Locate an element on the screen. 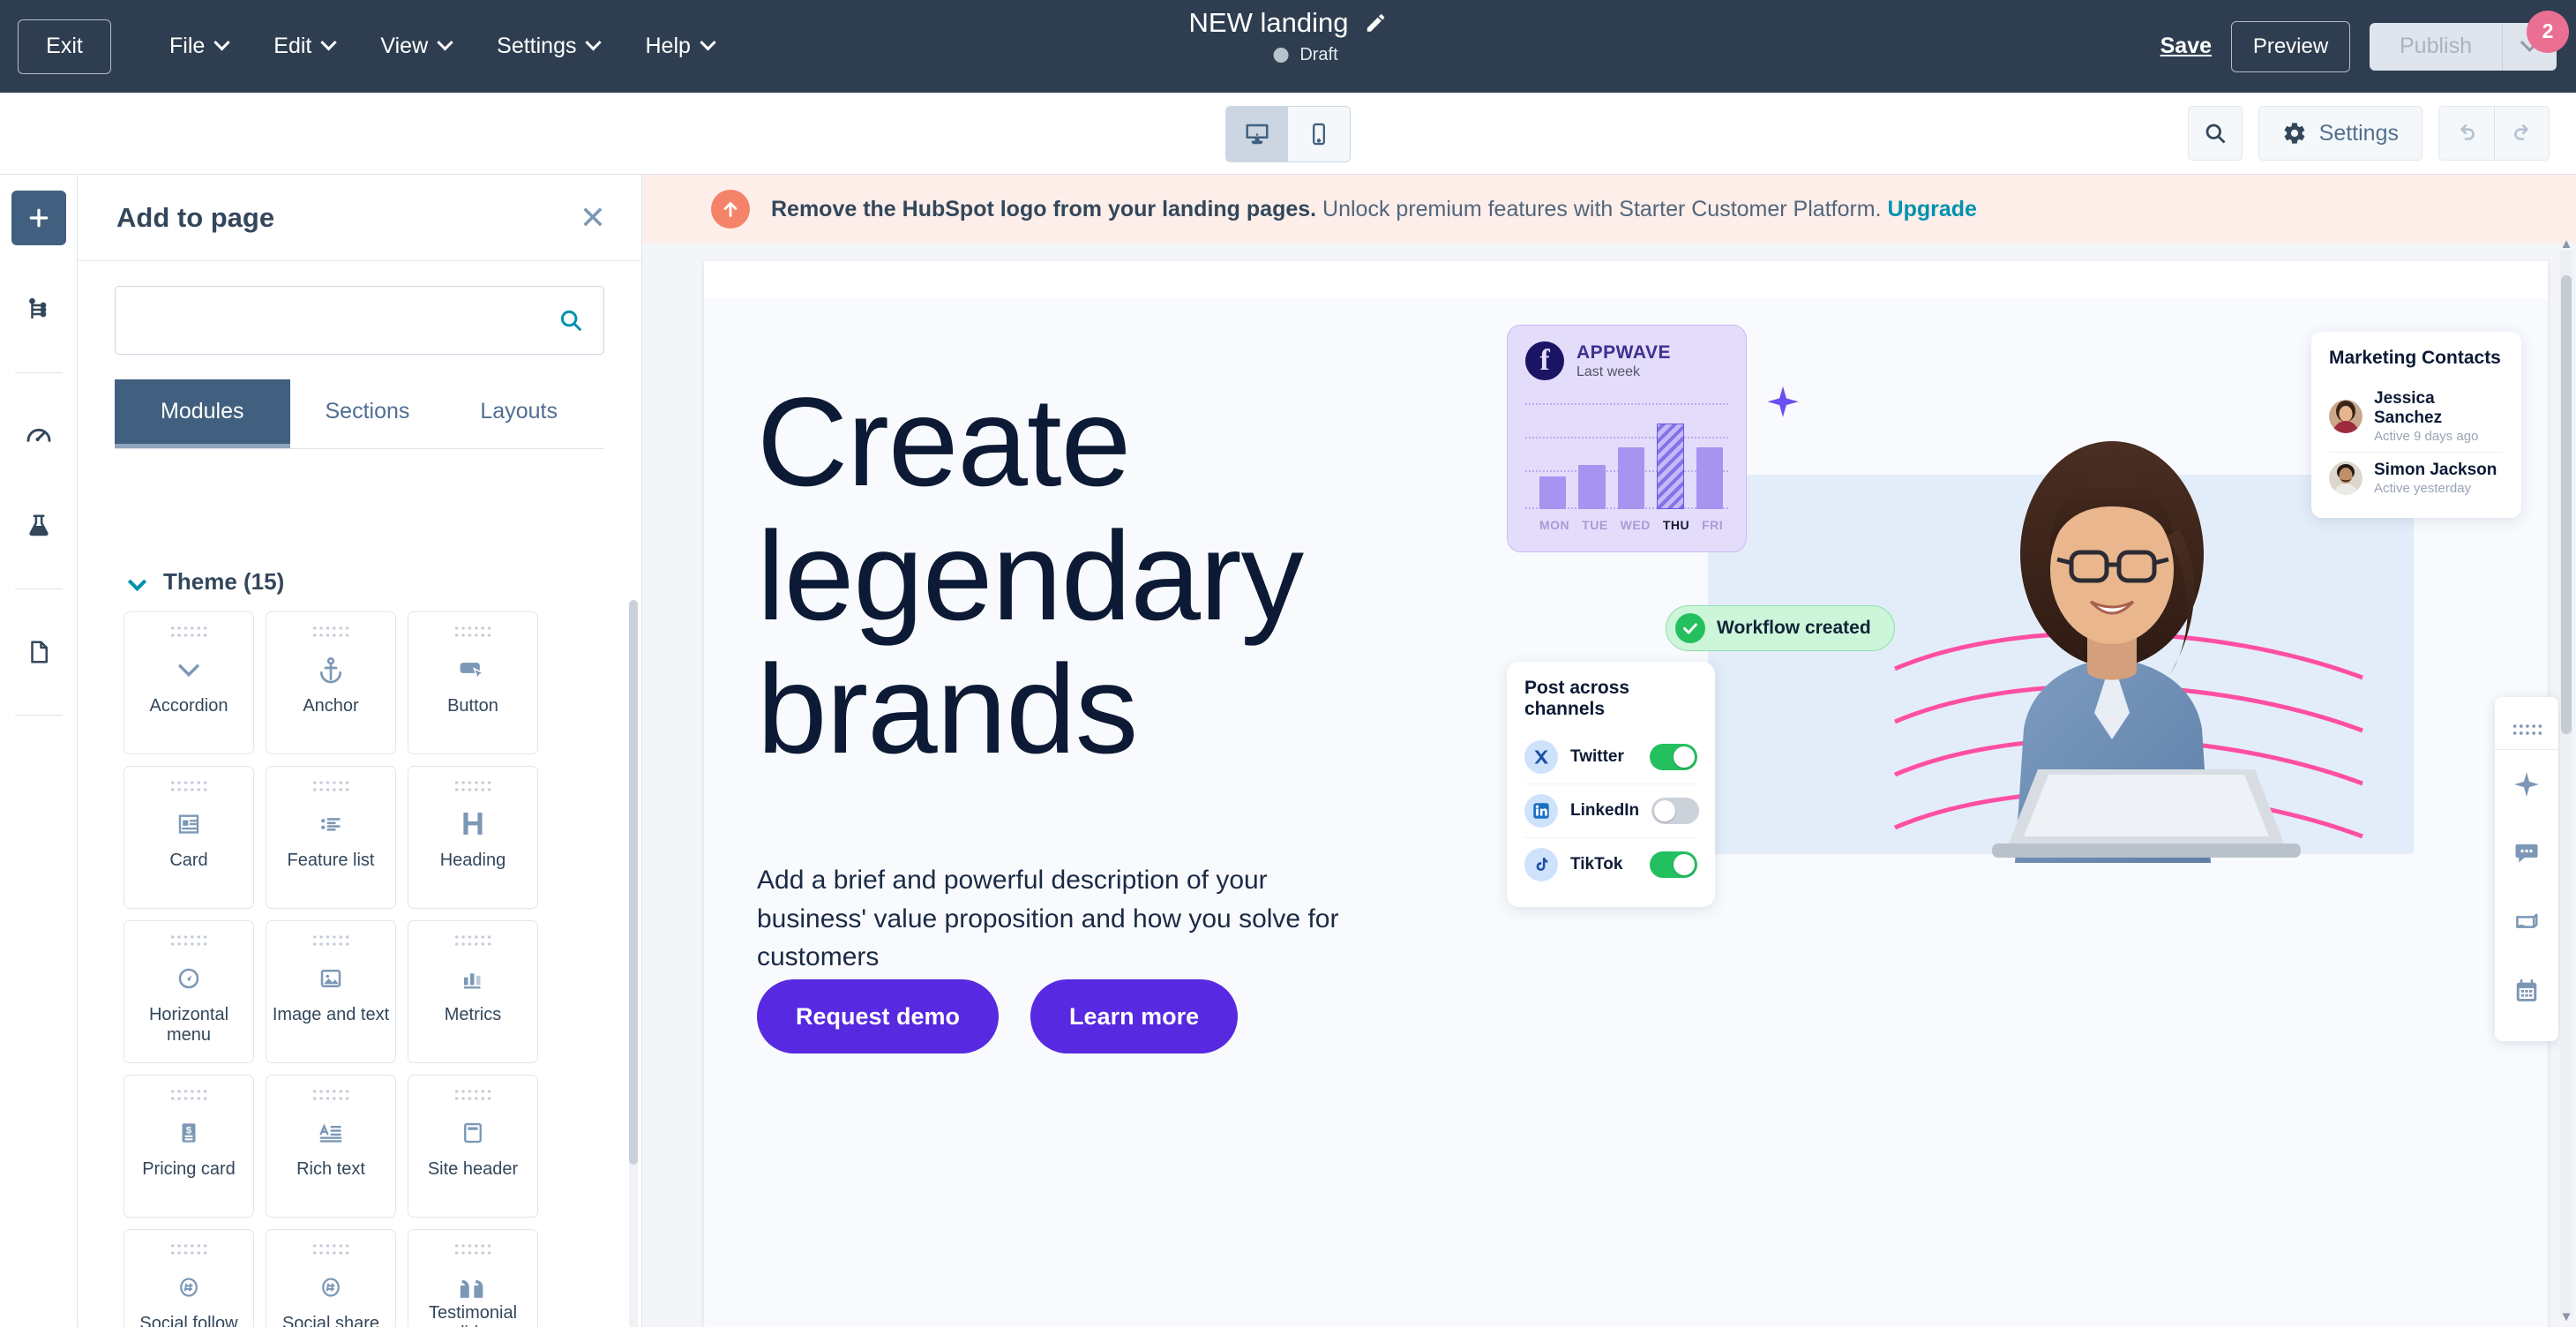  sidebar-item-optimize is located at coordinates (39, 436).